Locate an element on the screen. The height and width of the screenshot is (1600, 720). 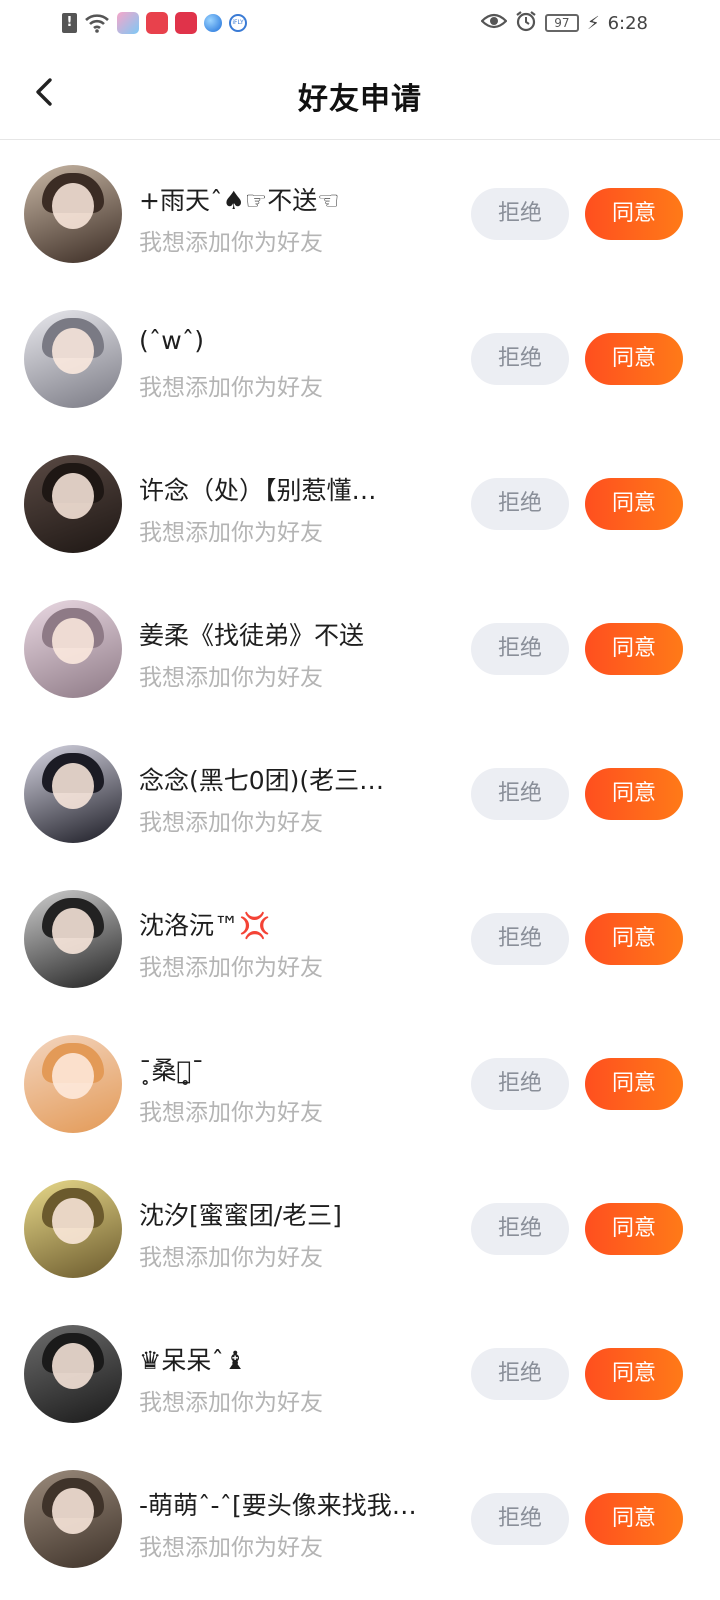
eye-icon is located at coordinates (494, 23).